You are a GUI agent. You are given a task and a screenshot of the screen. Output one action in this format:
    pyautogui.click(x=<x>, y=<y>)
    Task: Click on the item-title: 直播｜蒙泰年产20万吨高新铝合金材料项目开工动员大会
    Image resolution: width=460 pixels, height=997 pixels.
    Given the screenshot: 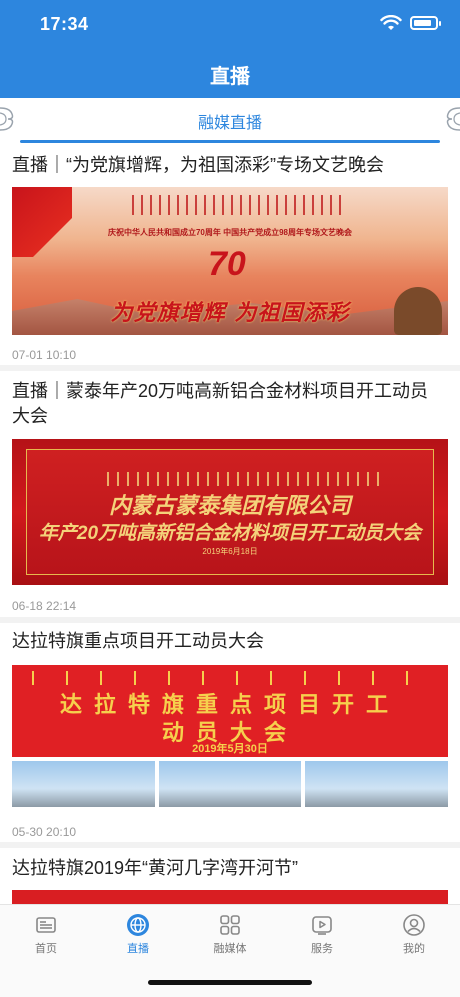 What is the action you would take?
    pyautogui.click(x=220, y=403)
    